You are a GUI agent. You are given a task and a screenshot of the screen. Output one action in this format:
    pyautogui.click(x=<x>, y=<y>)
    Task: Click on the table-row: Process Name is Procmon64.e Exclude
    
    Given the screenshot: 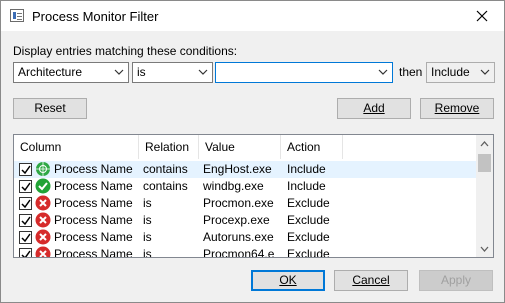 What is the action you would take?
    pyautogui.click(x=246, y=252)
    